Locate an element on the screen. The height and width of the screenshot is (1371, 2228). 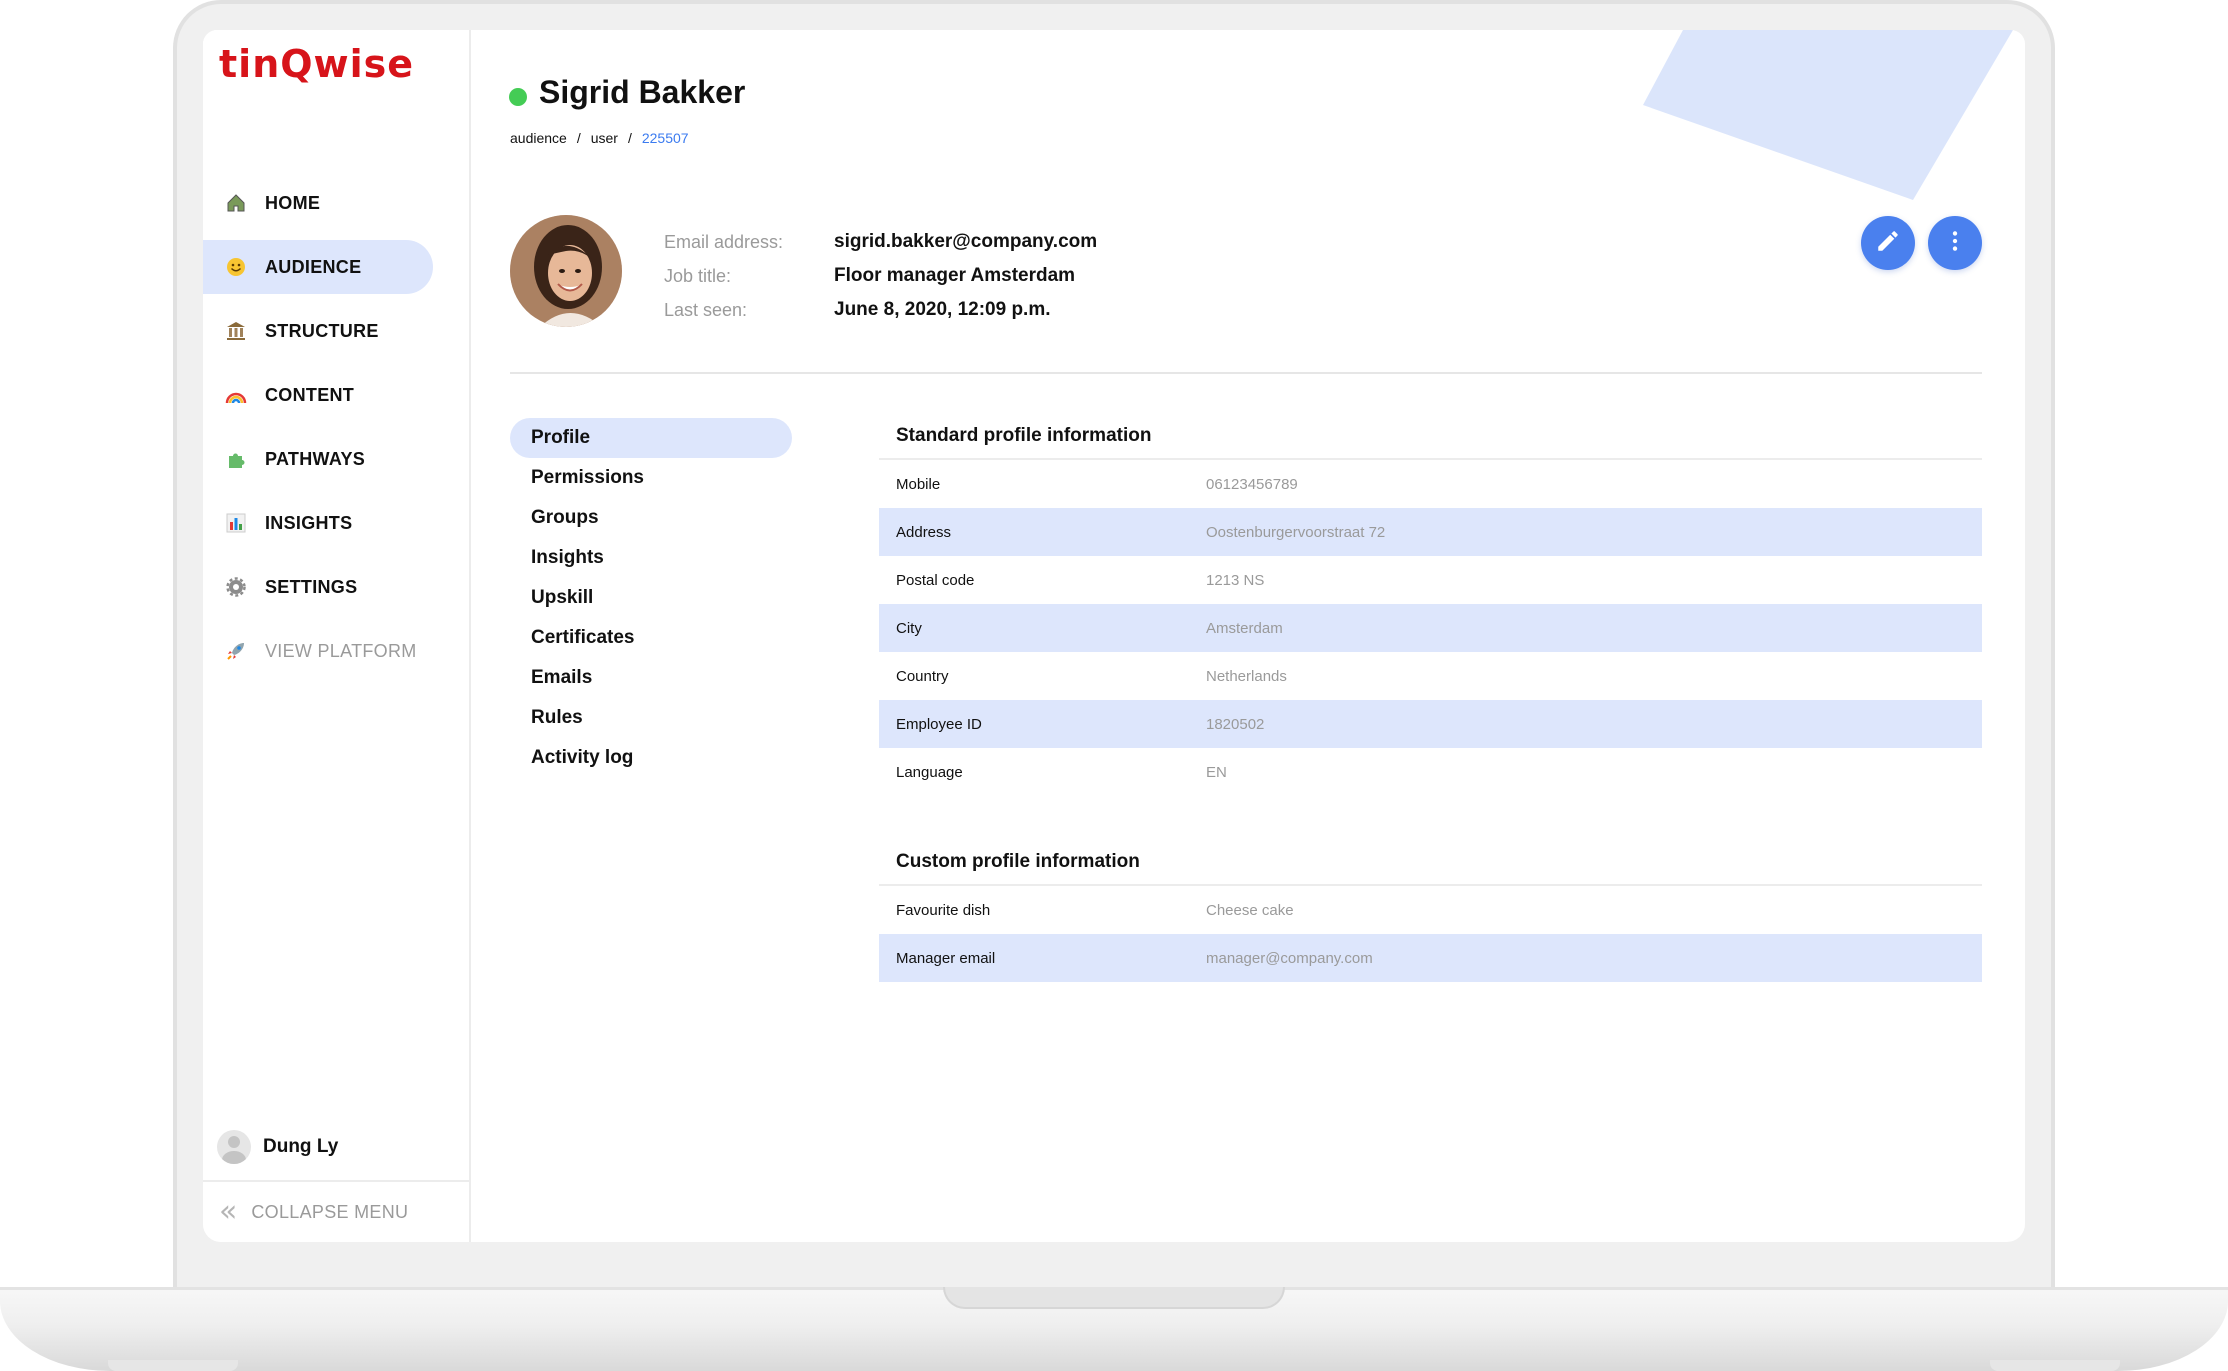
tab-upskill: Upskill is located at coordinates (651, 598).